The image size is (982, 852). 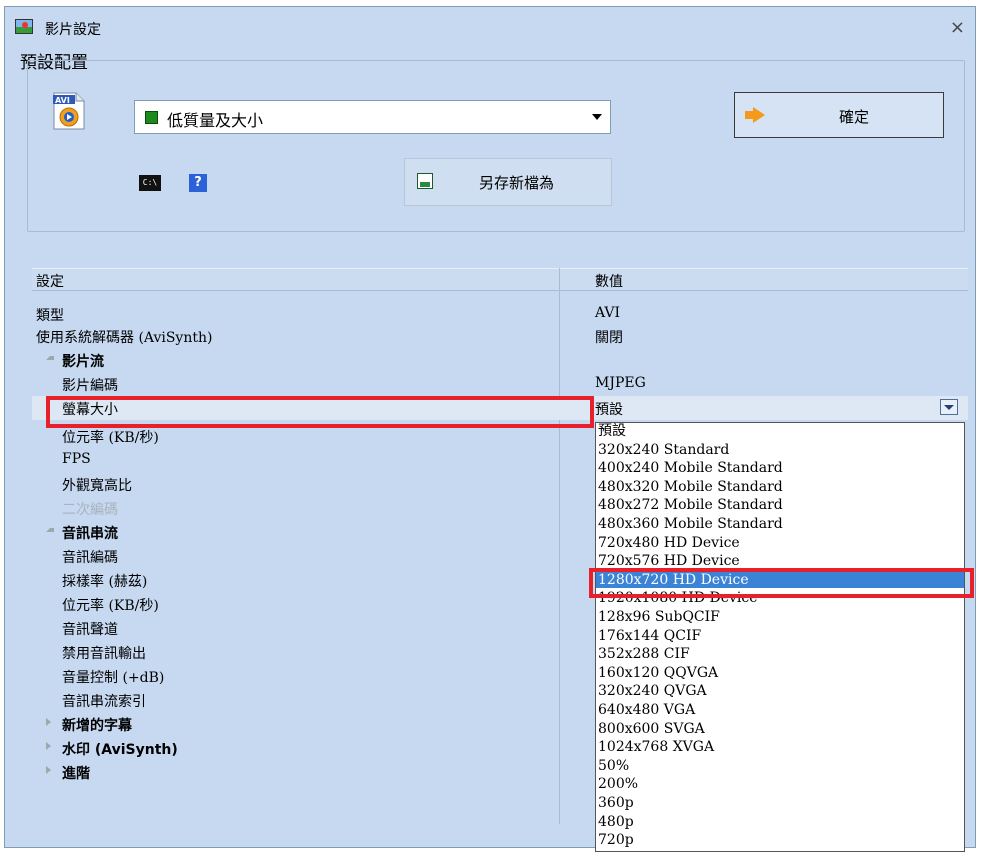 What do you see at coordinates (781, 583) in the screenshot?
I see `highlight-box-selected-option` at bounding box center [781, 583].